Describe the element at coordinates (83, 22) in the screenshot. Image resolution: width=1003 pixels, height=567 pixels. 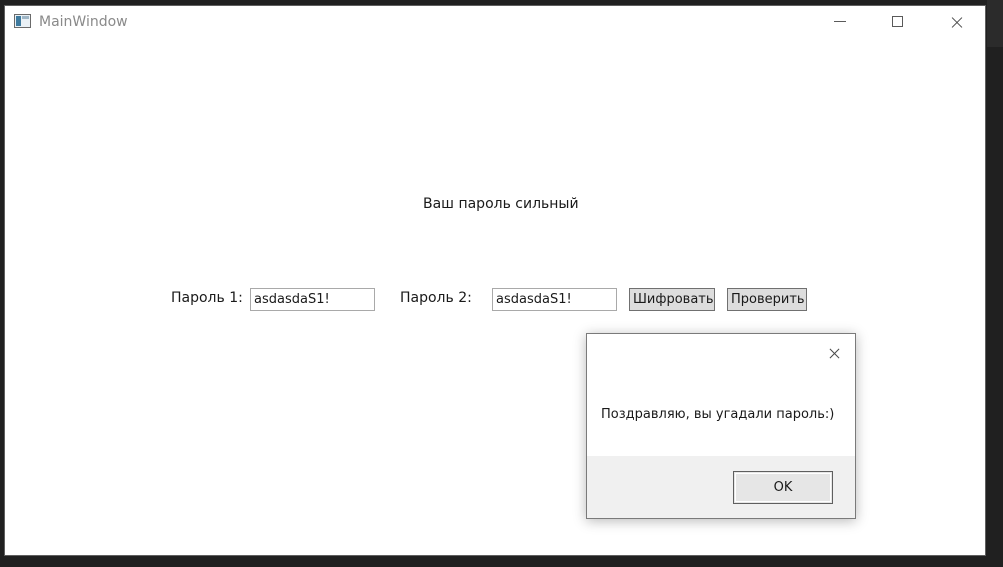
I see `window-title: MainWindow` at that location.